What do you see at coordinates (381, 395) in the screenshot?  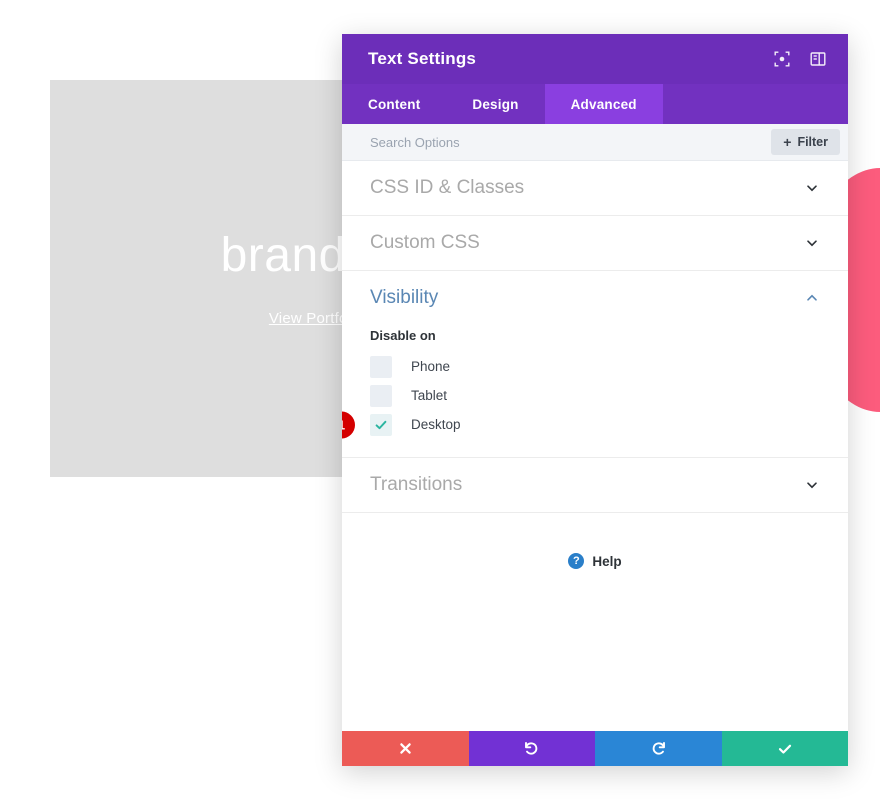 I see `checkbox-tablet` at bounding box center [381, 395].